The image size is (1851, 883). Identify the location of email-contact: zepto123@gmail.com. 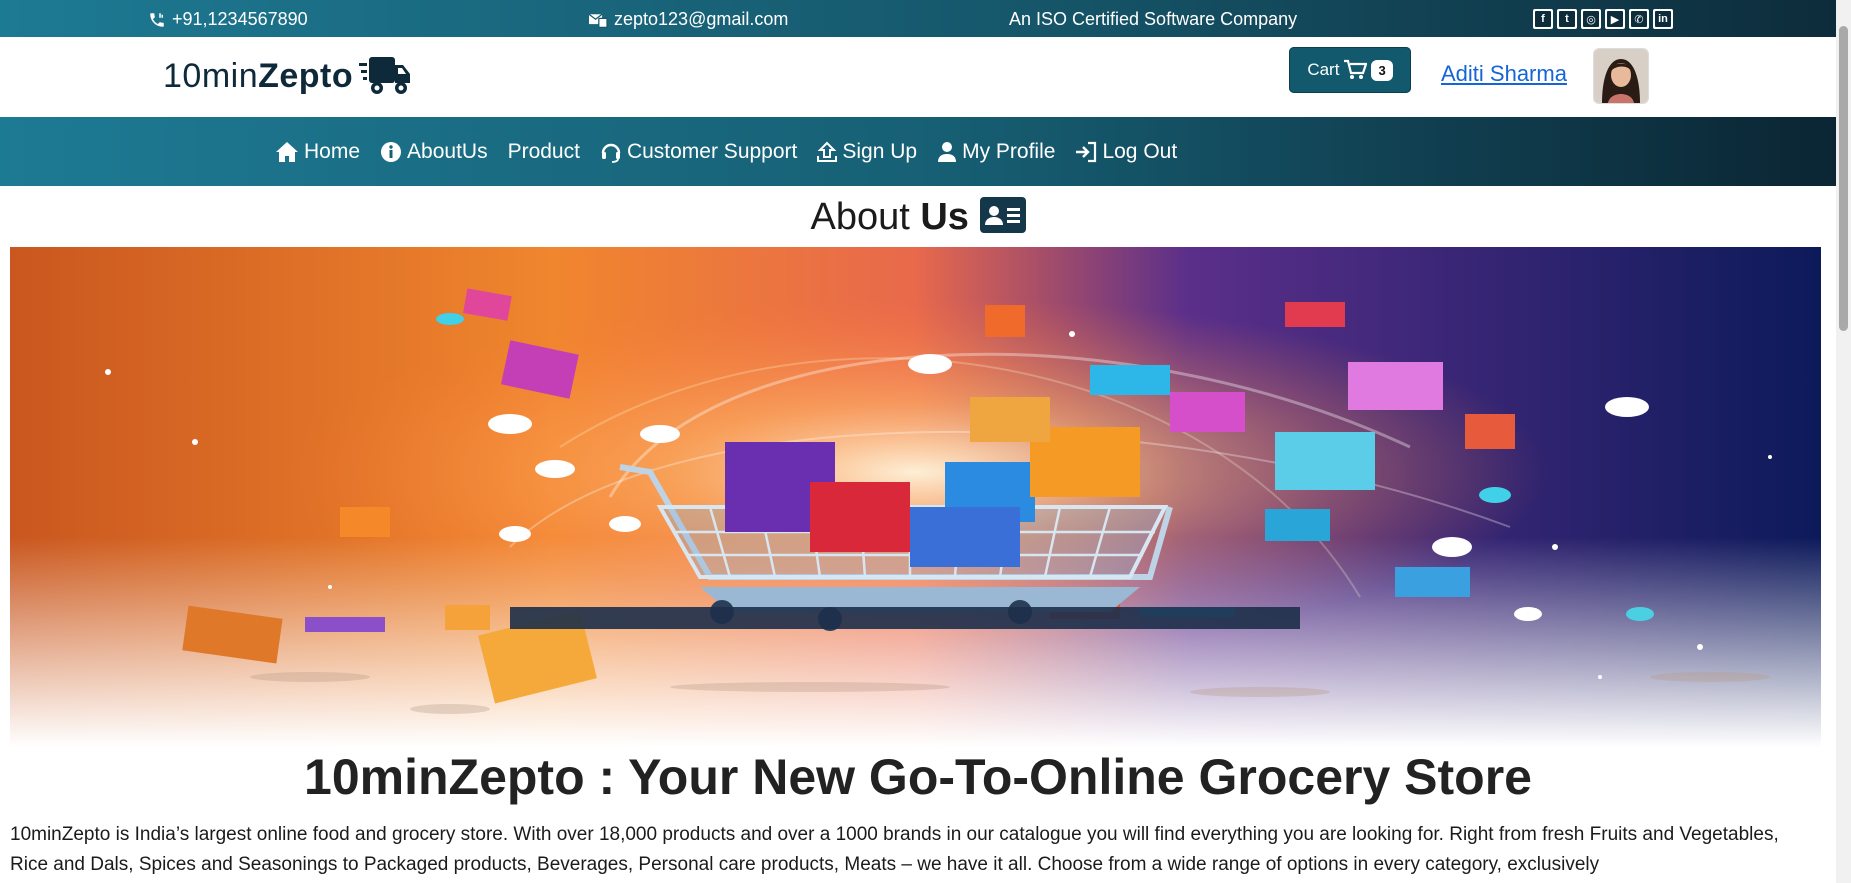
(688, 19).